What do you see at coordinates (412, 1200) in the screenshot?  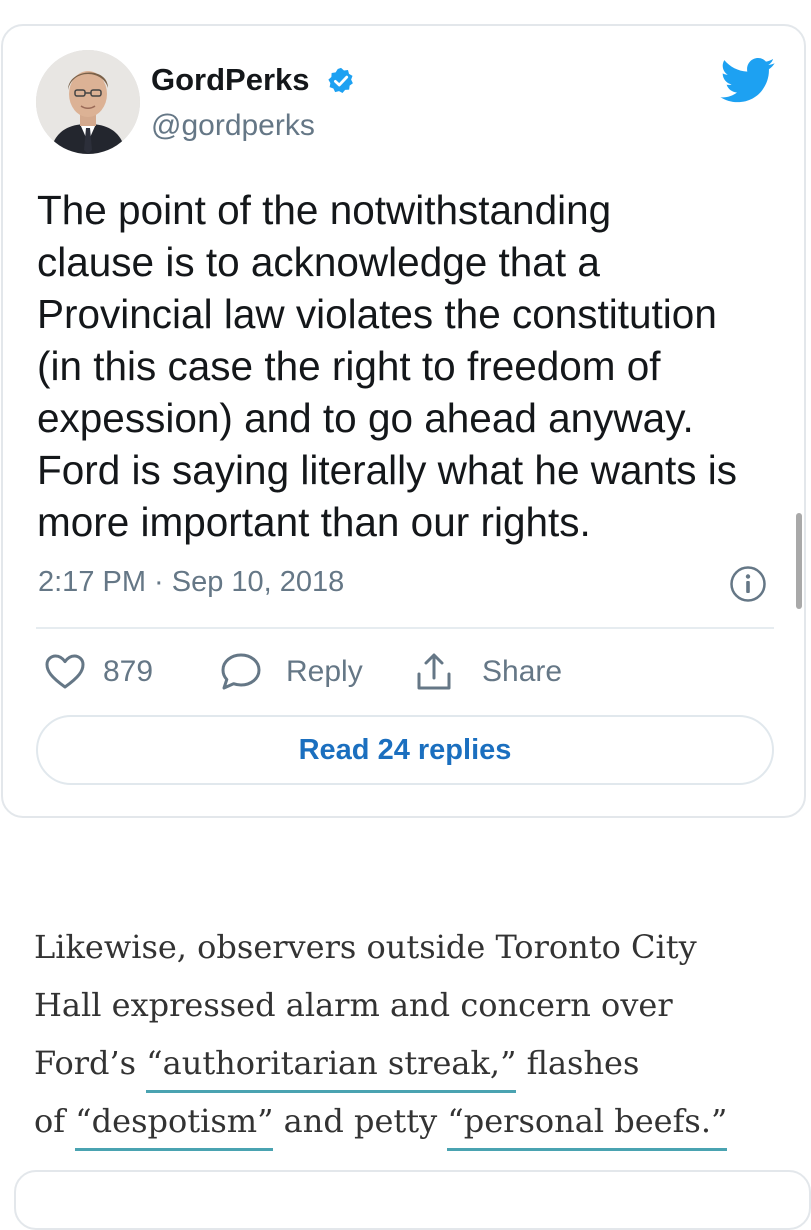 I see `next-embed-card` at bounding box center [412, 1200].